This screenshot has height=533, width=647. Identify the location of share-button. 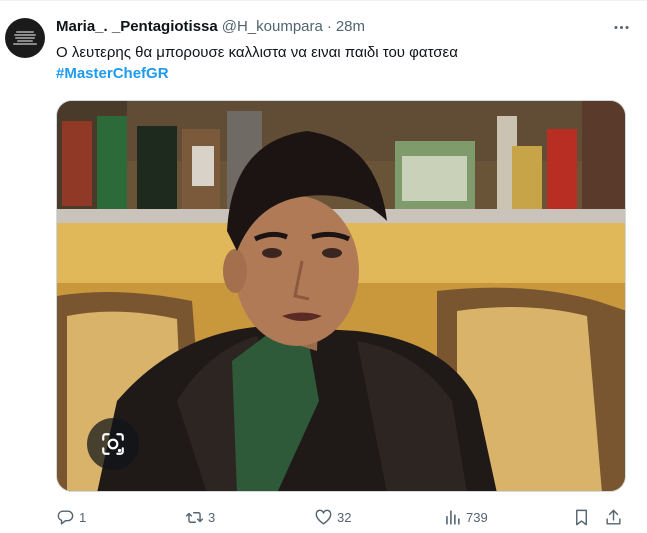
(613, 517).